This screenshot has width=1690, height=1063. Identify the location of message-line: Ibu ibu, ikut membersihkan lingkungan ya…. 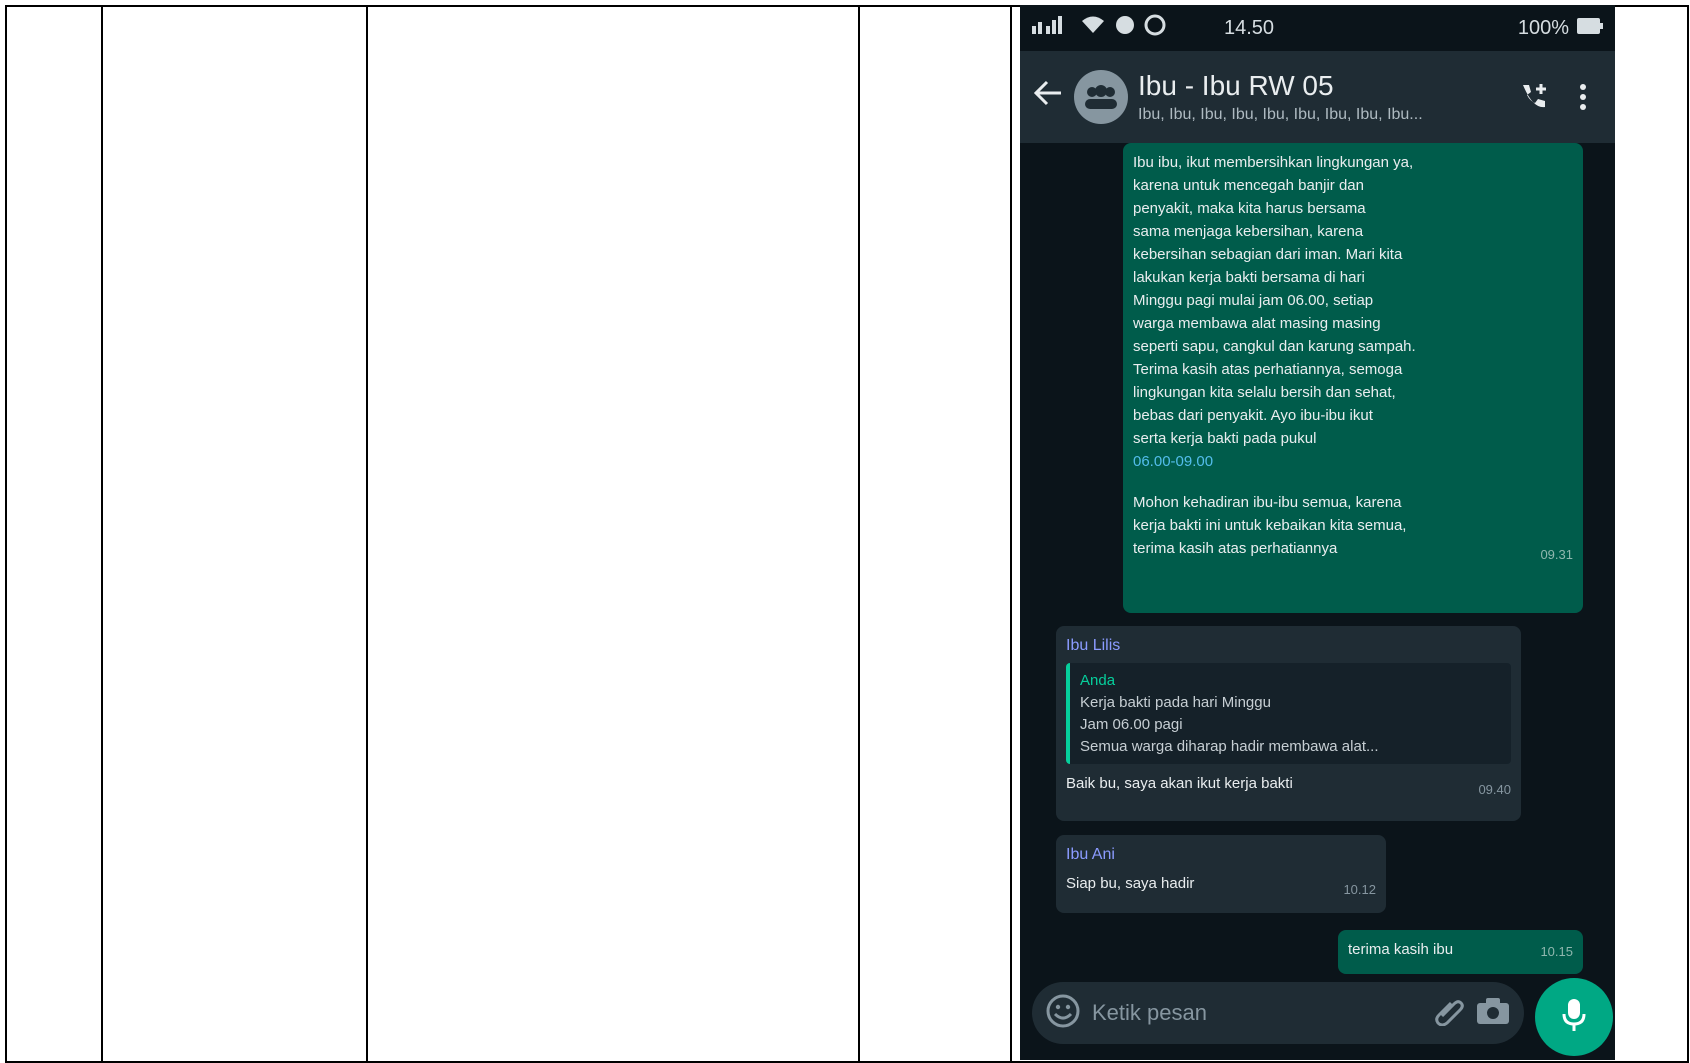
(1273, 162).